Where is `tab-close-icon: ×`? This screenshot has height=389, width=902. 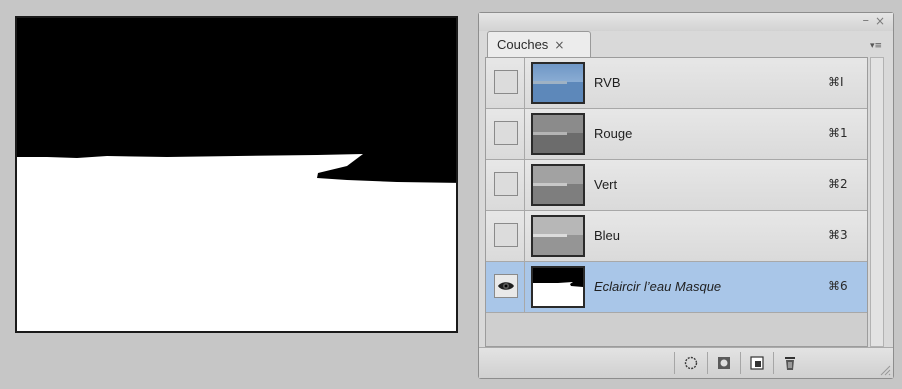
tab-close-icon: × is located at coordinates (559, 45).